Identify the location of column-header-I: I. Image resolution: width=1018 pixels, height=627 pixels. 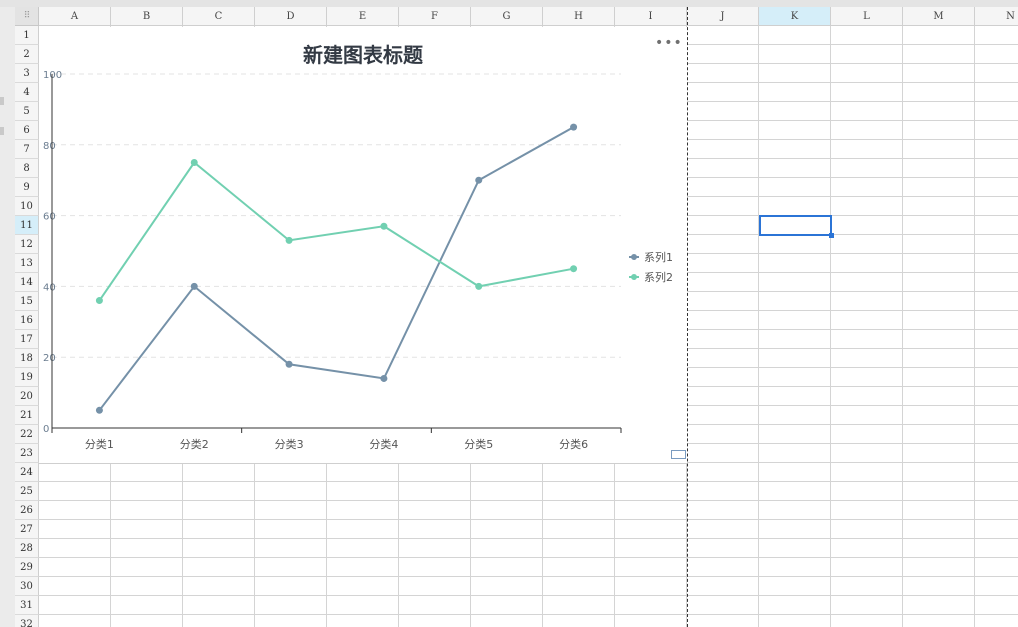
(651, 16).